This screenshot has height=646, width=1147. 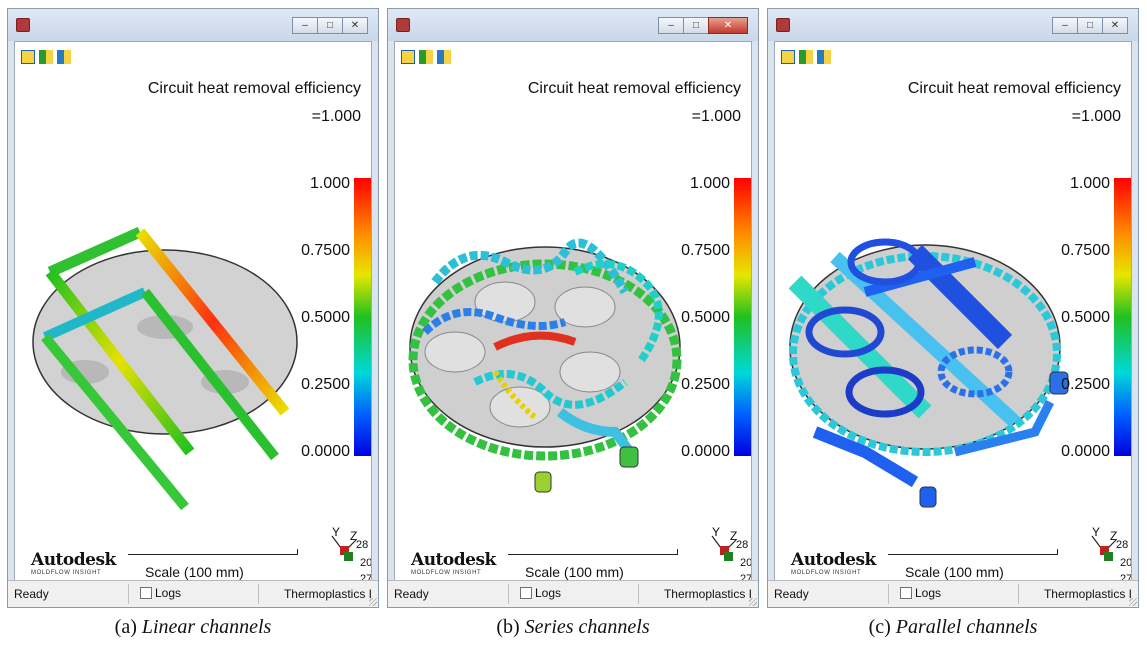 What do you see at coordinates (833, 560) in the screenshot?
I see `autodesk-logo: Autodesk` at bounding box center [833, 560].